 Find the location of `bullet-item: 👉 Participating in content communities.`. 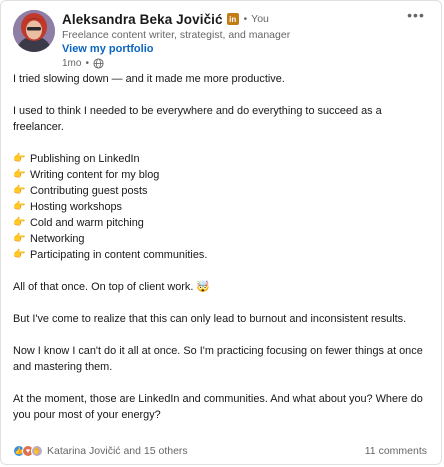

bullet-item: 👉 Participating in content communities. is located at coordinates (220, 255).